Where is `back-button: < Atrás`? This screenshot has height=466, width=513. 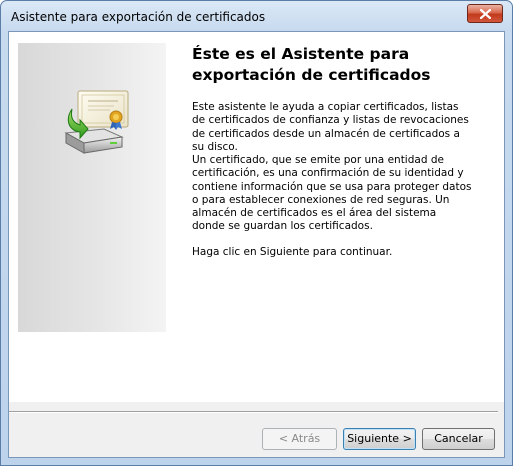 back-button: < Atrás is located at coordinates (299, 439).